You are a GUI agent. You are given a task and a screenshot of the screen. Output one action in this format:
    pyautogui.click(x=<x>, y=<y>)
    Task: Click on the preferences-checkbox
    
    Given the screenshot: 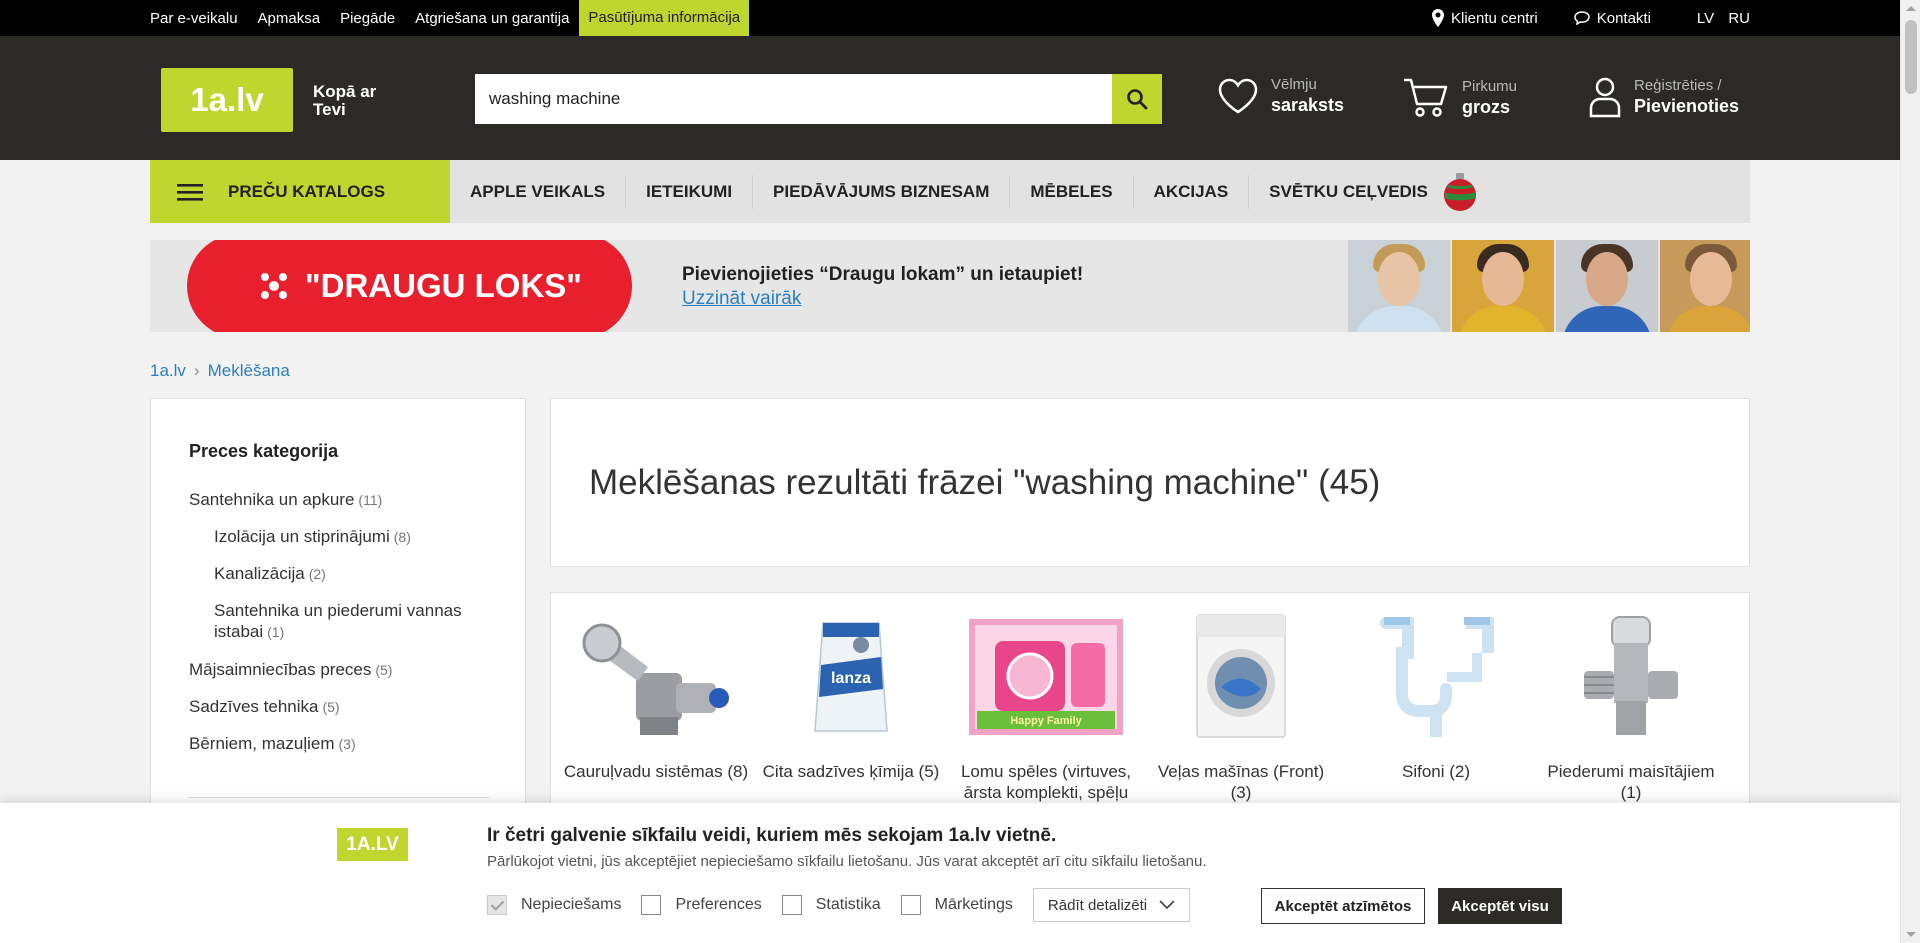 What is the action you would take?
    pyautogui.click(x=651, y=905)
    